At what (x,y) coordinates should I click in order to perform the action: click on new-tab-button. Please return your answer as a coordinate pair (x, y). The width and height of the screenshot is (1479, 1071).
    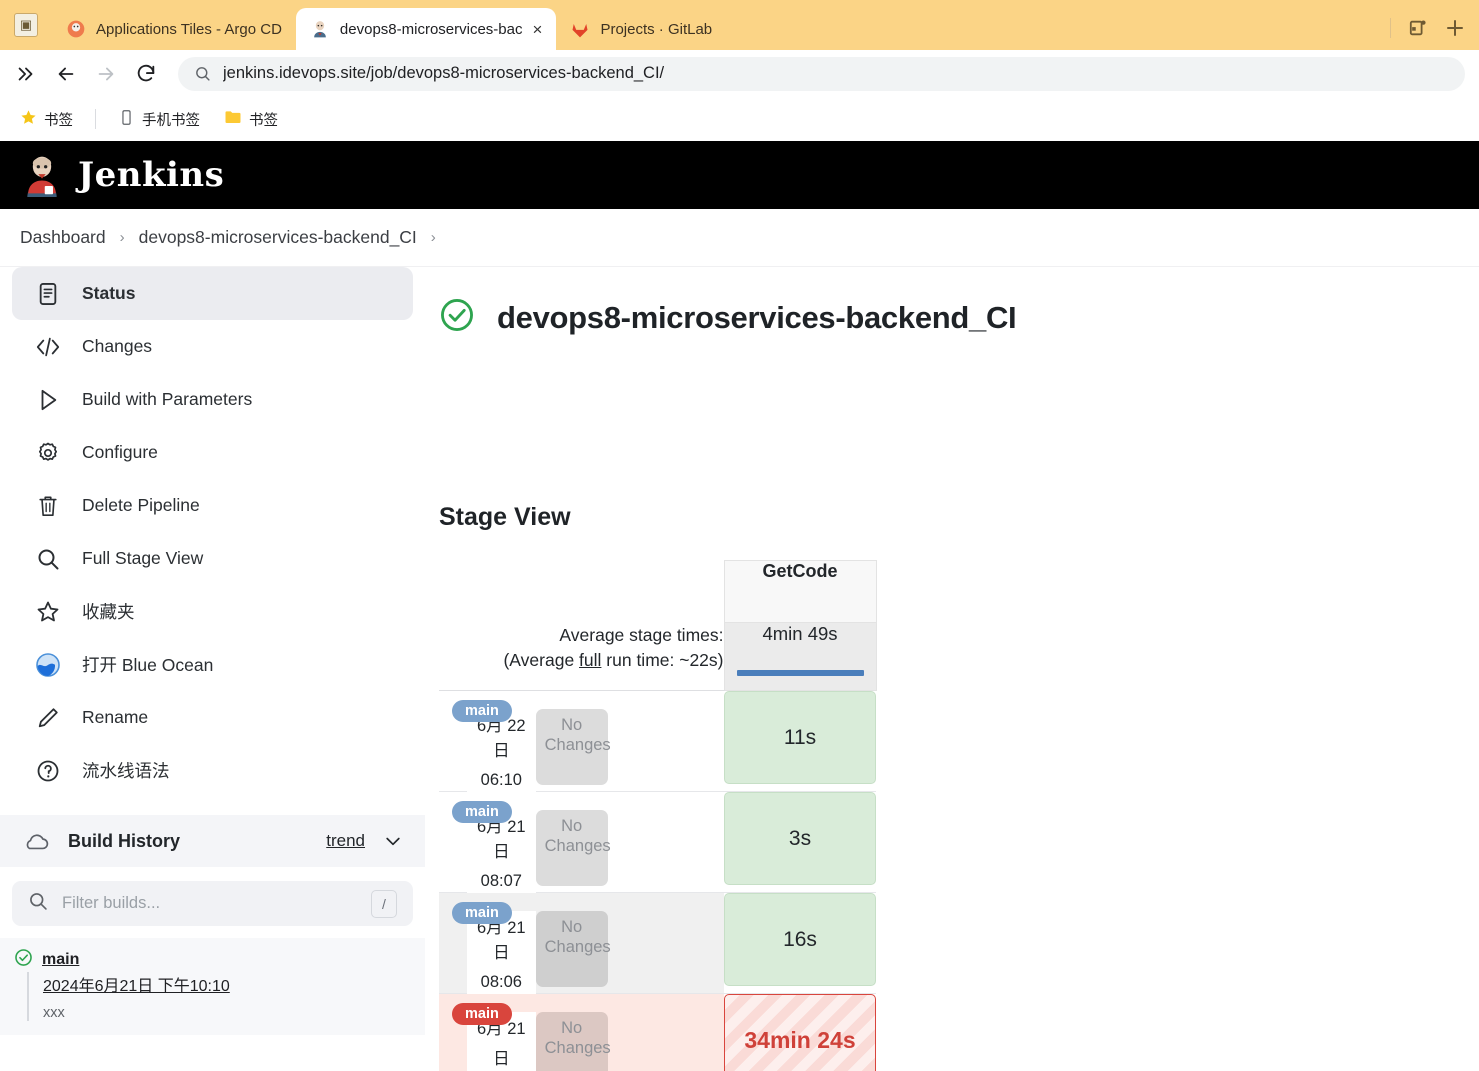
    Looking at the image, I should click on (1455, 28).